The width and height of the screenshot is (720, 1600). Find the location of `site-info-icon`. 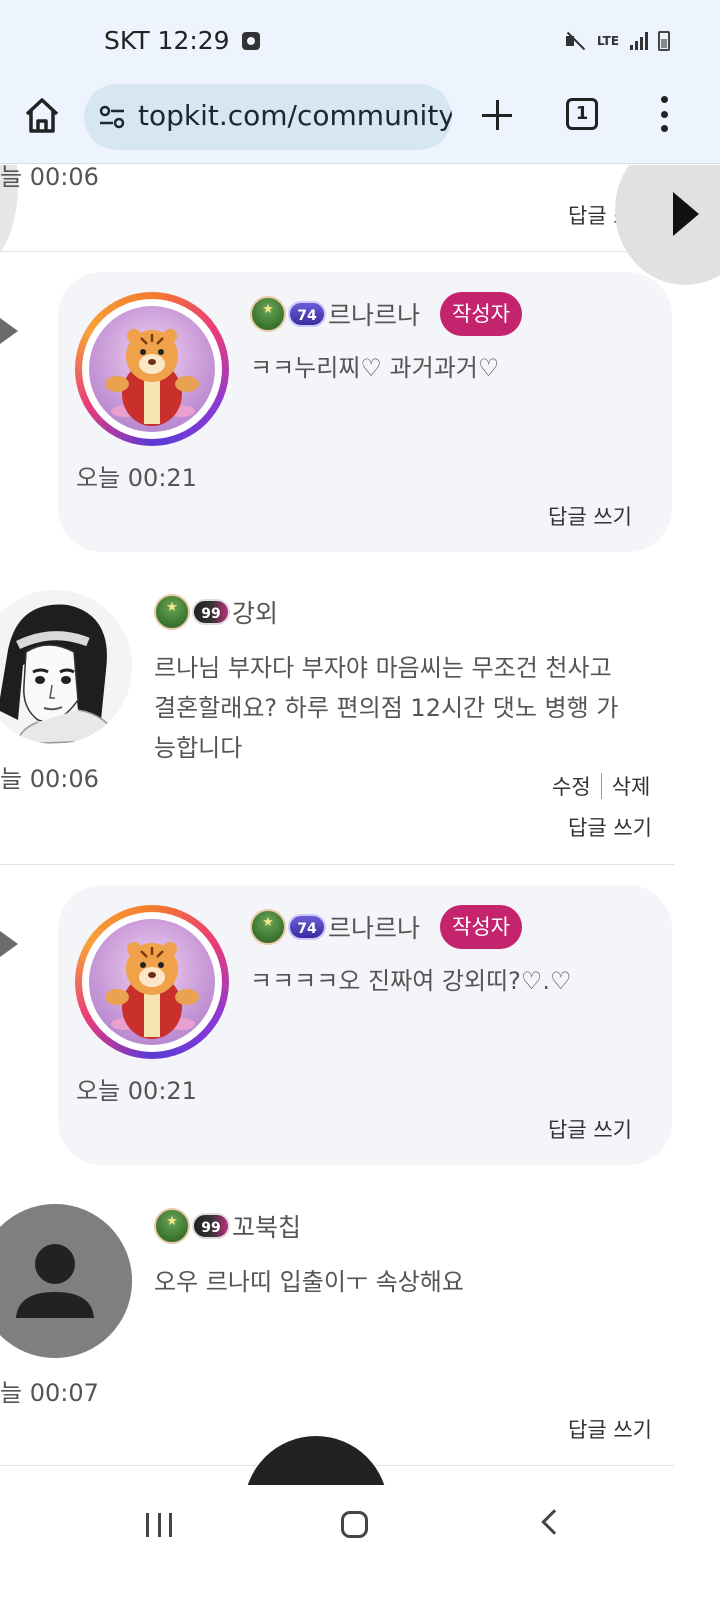

site-info-icon is located at coordinates (112, 117).